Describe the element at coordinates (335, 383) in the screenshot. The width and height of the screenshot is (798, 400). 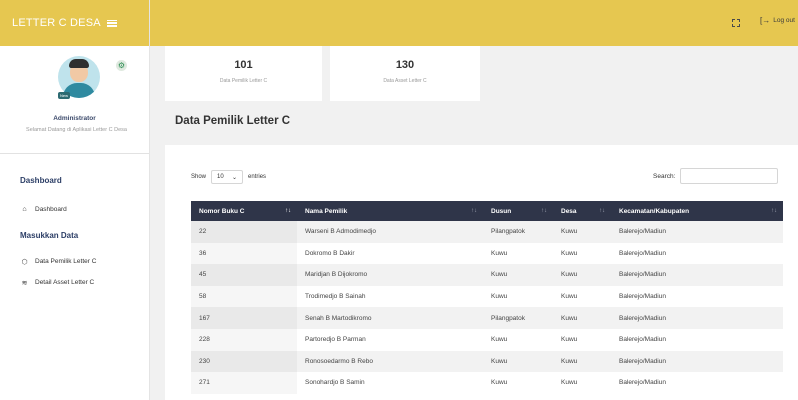
I see `cell-nama: Sonohardjo B Samin` at that location.